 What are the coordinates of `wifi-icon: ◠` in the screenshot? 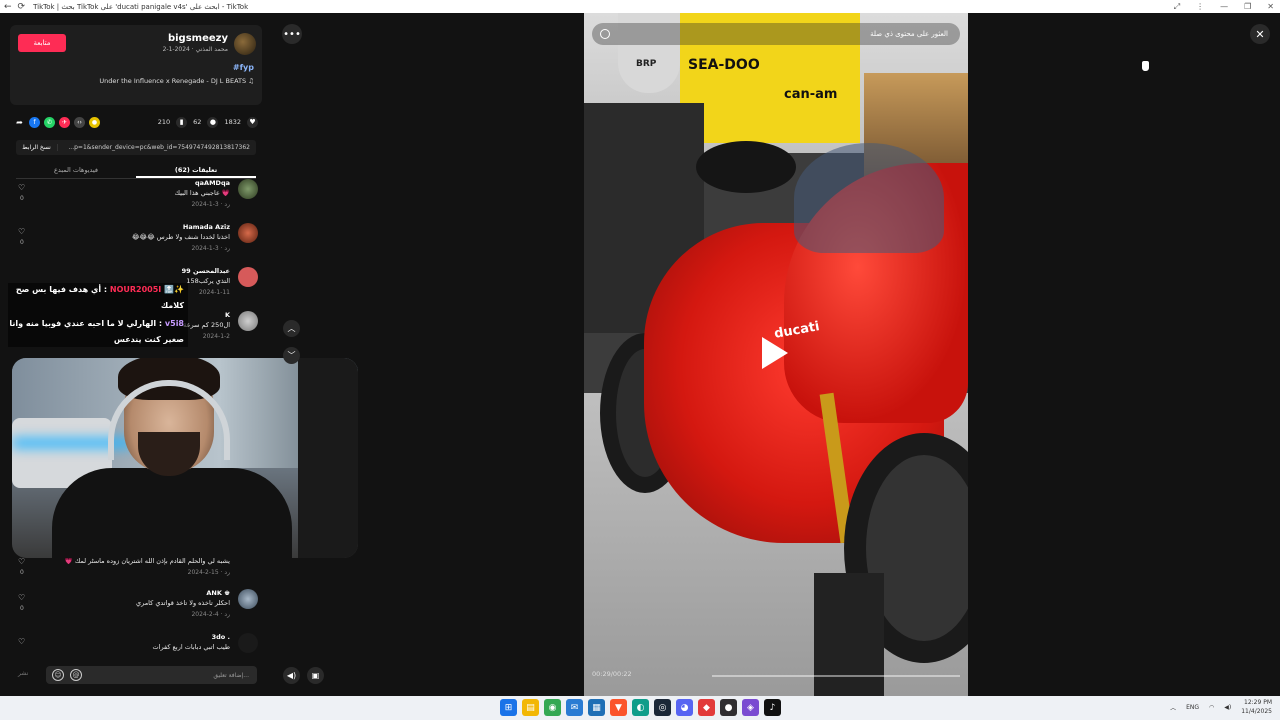 It's located at (1211, 707).